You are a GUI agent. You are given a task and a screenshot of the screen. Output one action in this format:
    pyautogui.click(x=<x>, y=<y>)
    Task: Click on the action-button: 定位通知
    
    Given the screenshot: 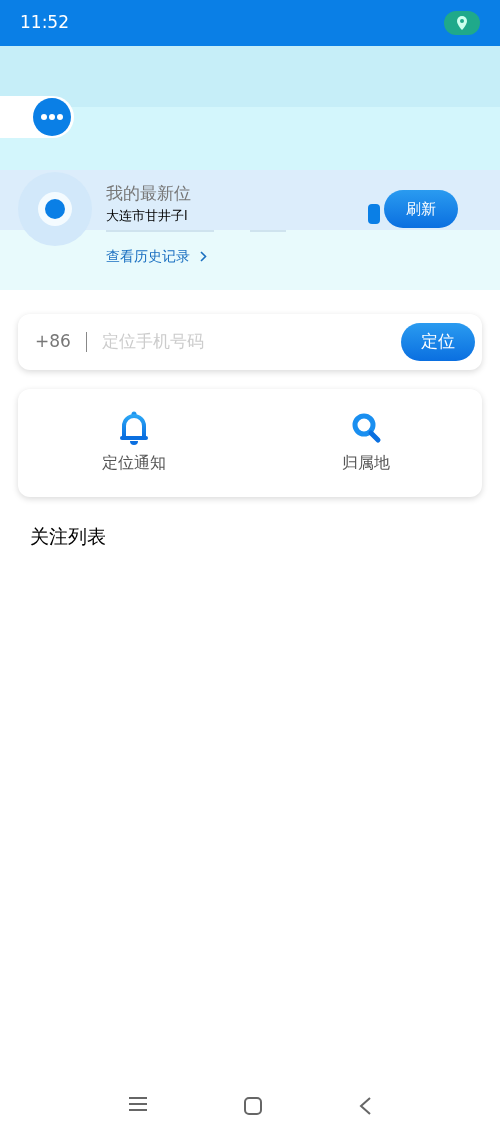 What is the action you would take?
    pyautogui.click(x=134, y=443)
    